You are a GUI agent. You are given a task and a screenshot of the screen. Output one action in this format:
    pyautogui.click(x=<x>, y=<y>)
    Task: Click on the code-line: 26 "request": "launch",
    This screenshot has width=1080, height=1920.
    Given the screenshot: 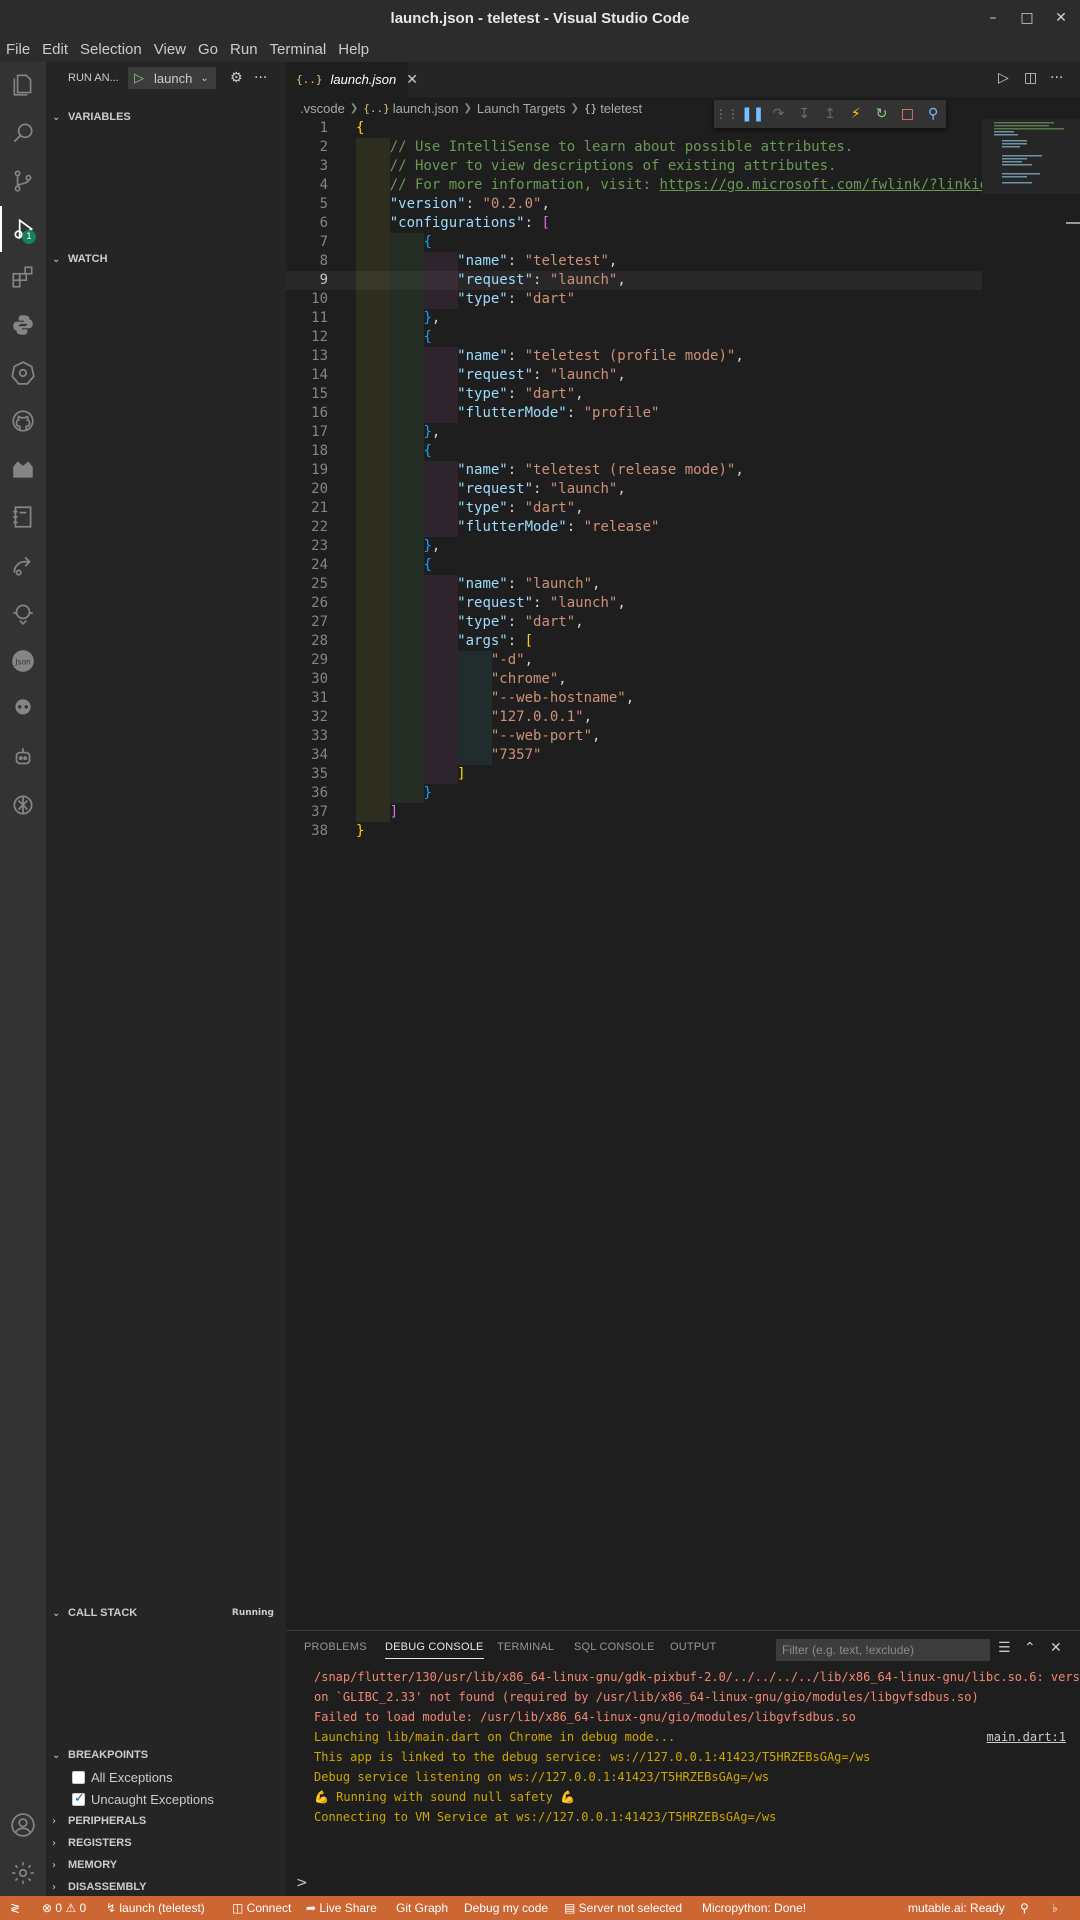 What is the action you would take?
    pyautogui.click(x=634, y=603)
    